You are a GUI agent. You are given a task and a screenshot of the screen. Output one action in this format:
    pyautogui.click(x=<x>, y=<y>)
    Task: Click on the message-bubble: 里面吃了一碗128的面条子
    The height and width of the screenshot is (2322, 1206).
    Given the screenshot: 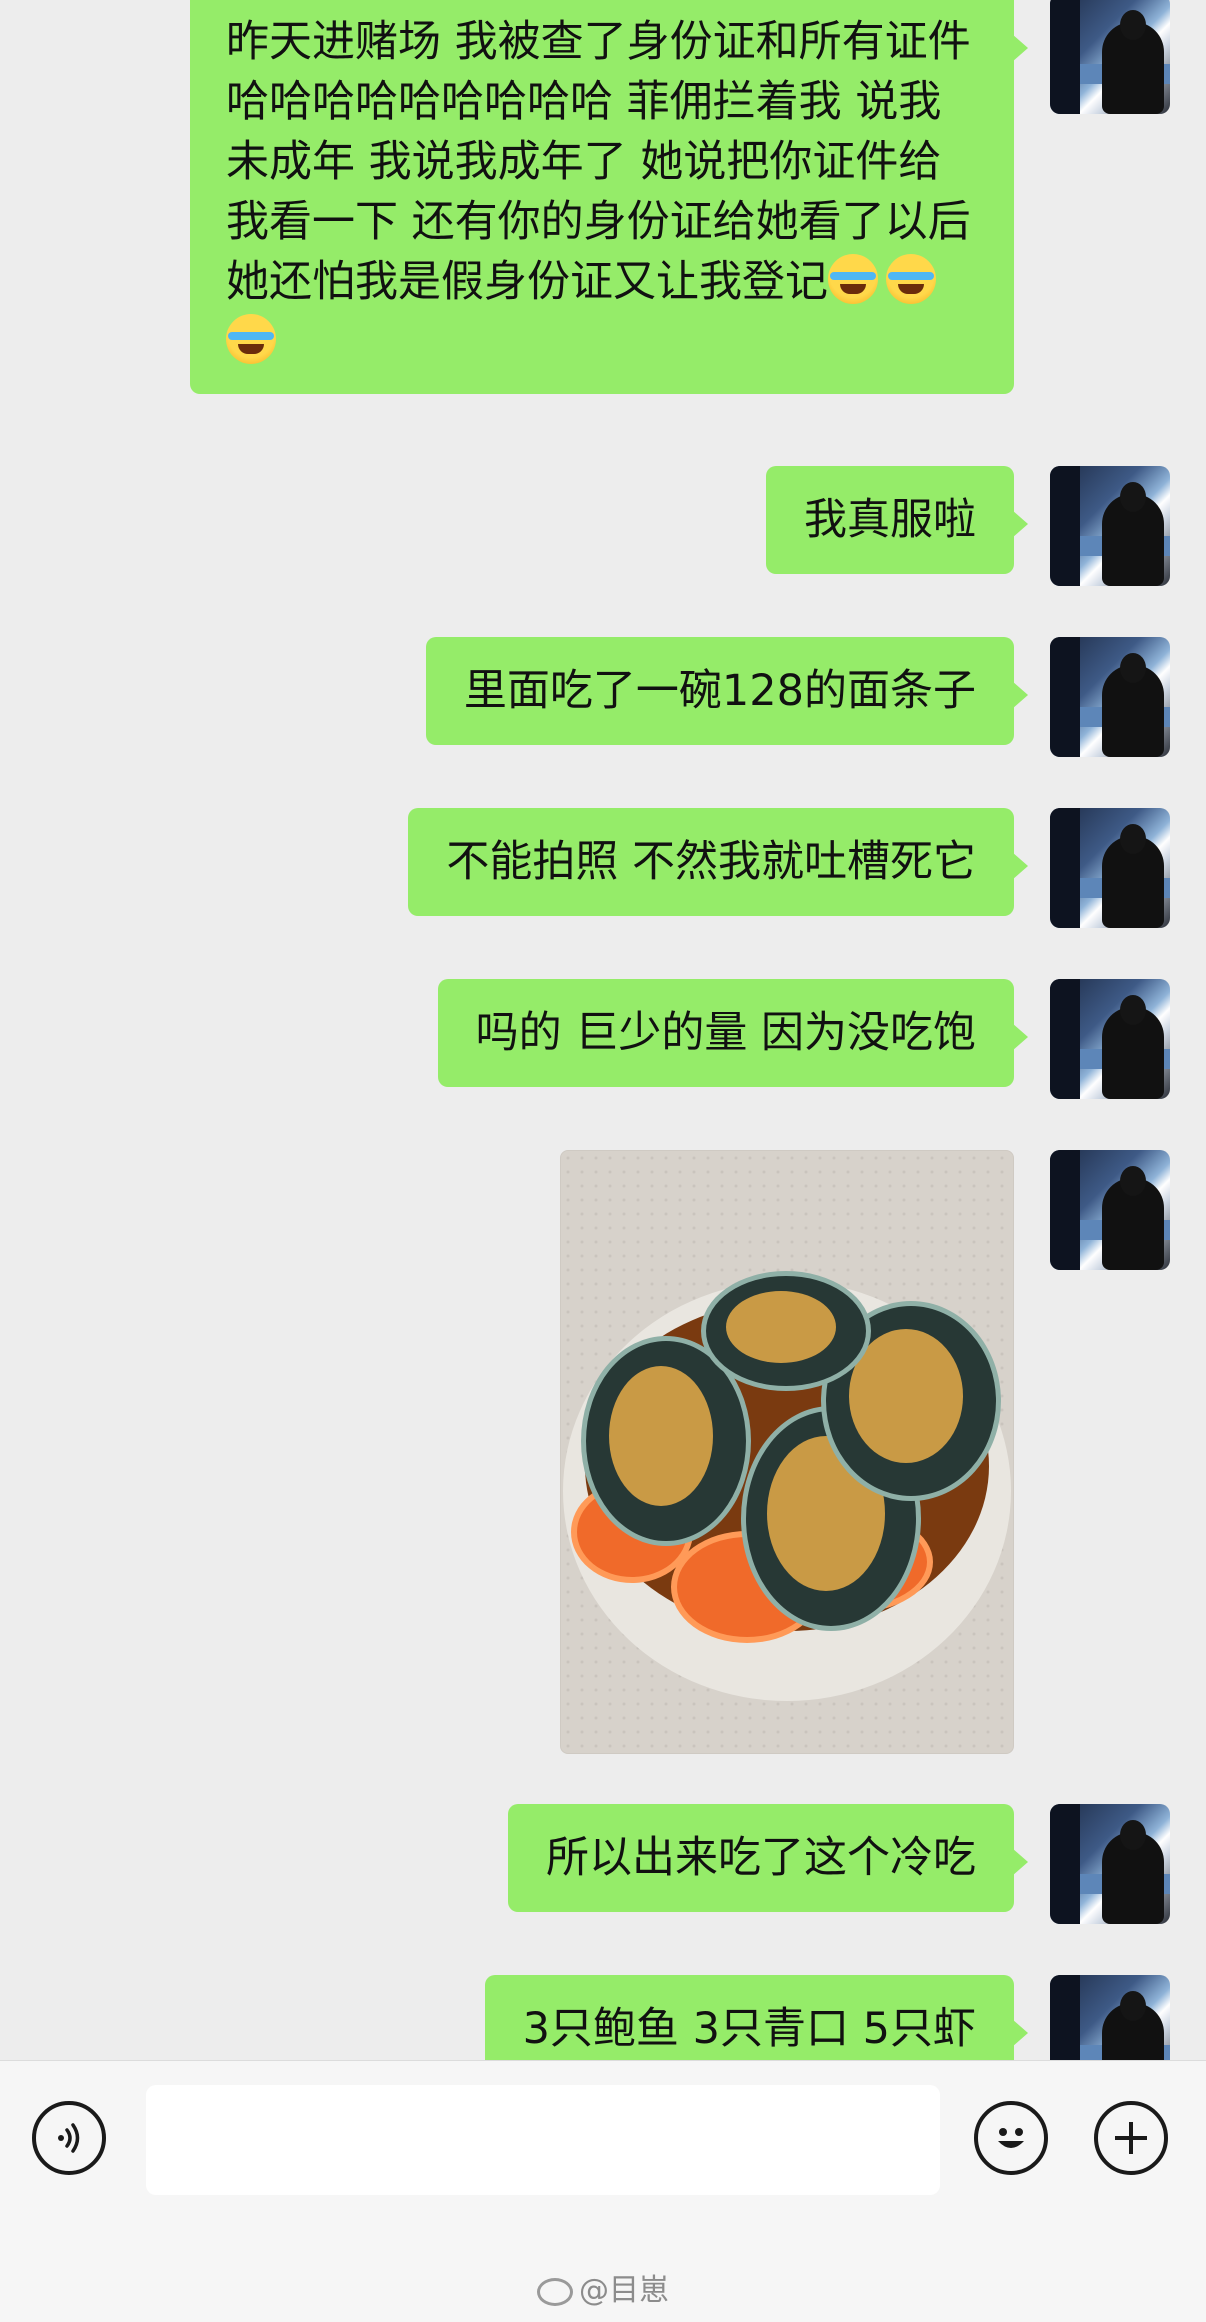 What is the action you would take?
    pyautogui.click(x=727, y=691)
    